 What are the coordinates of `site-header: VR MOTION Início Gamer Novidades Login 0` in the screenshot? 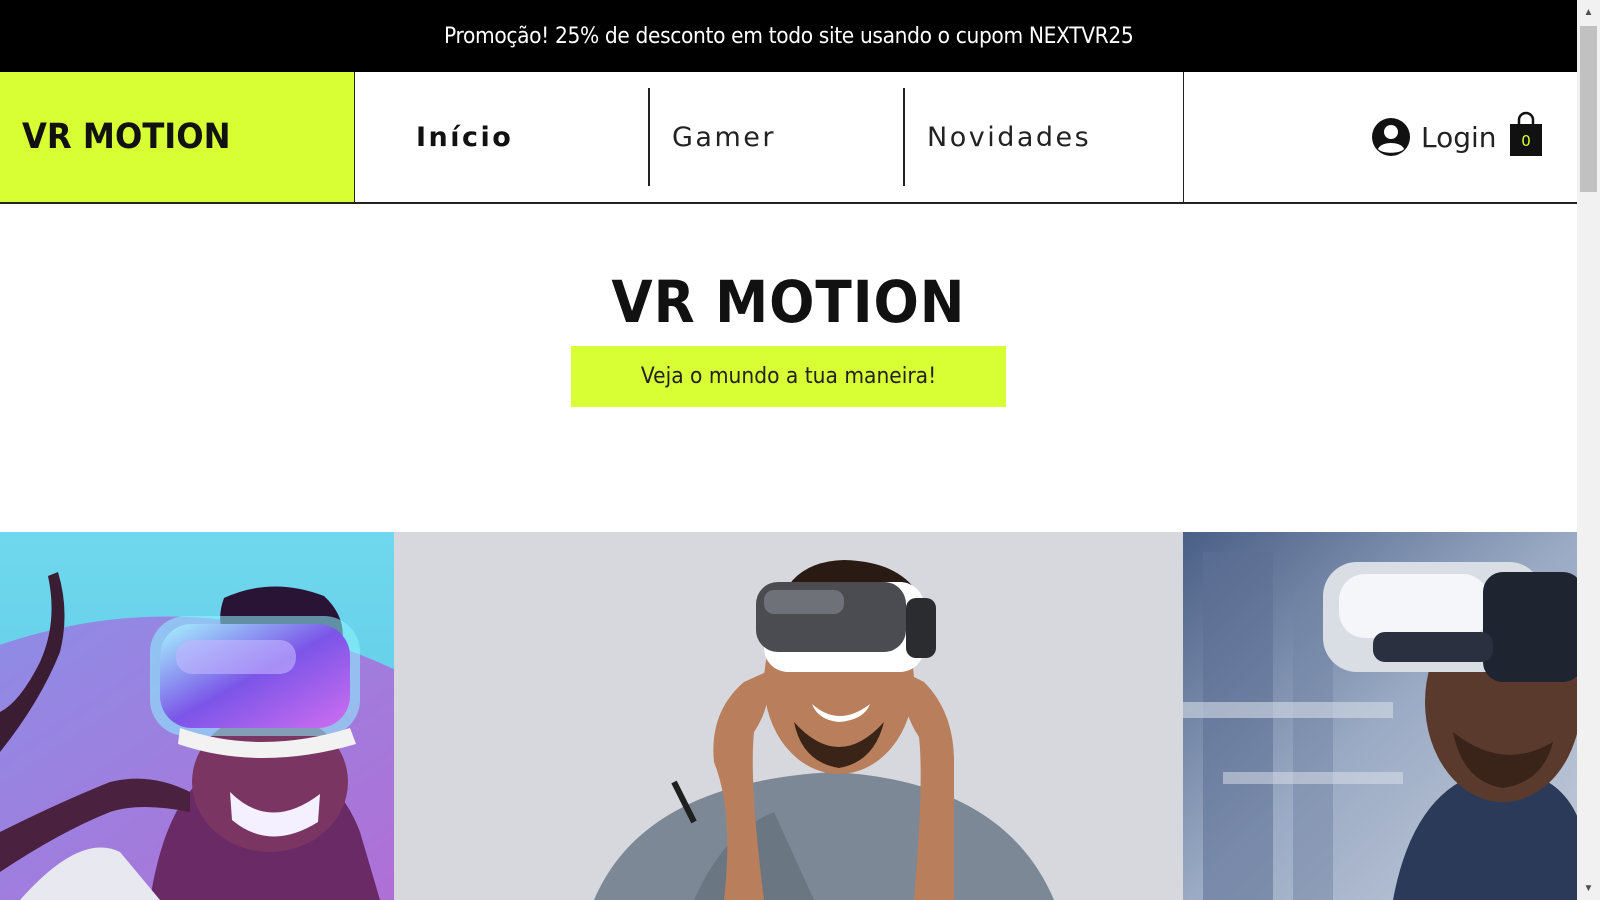 It's located at (788, 138).